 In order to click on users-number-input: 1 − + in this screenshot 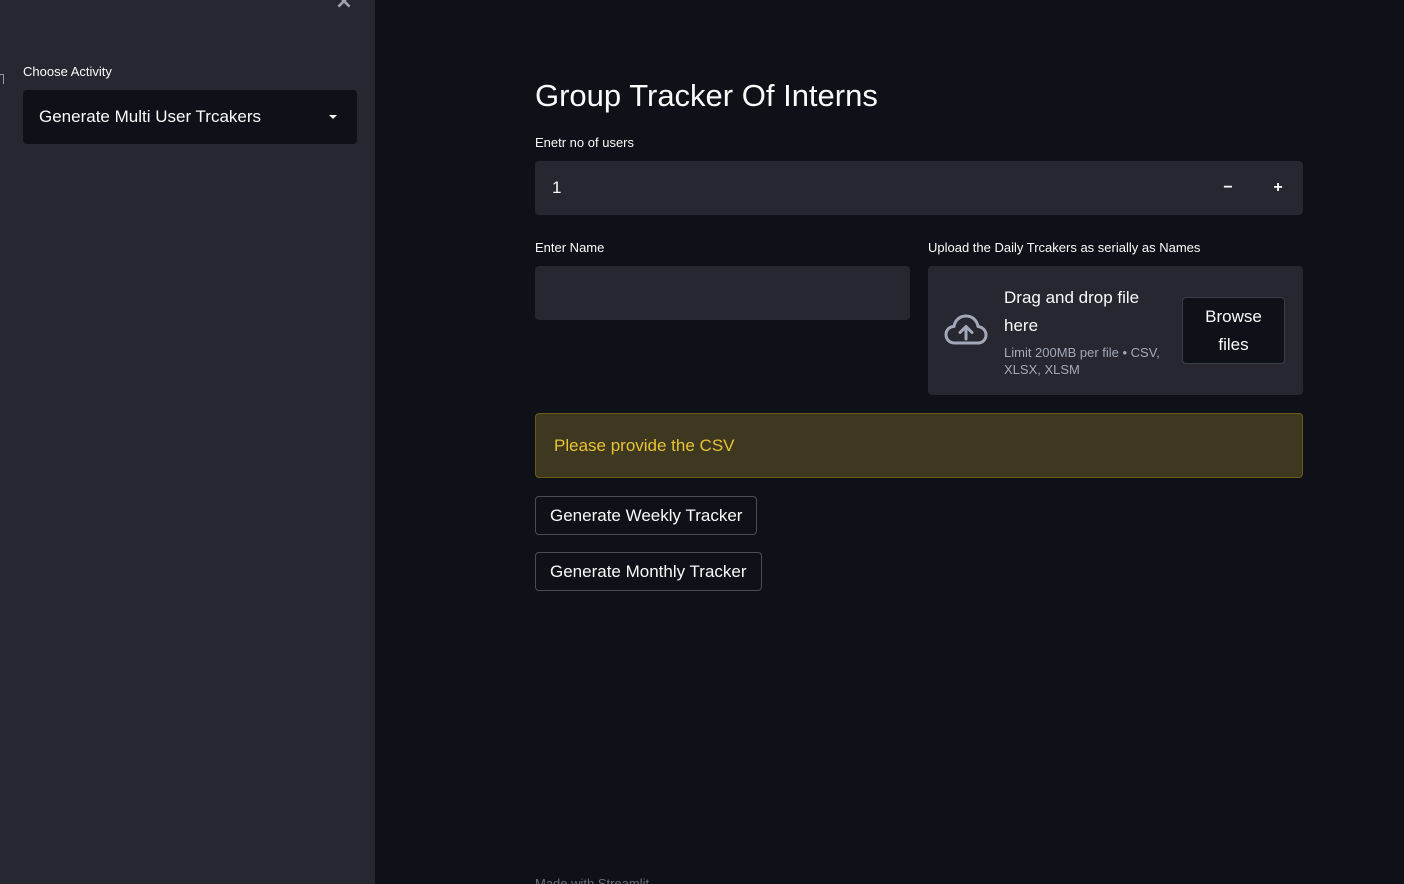, I will do `click(919, 188)`.